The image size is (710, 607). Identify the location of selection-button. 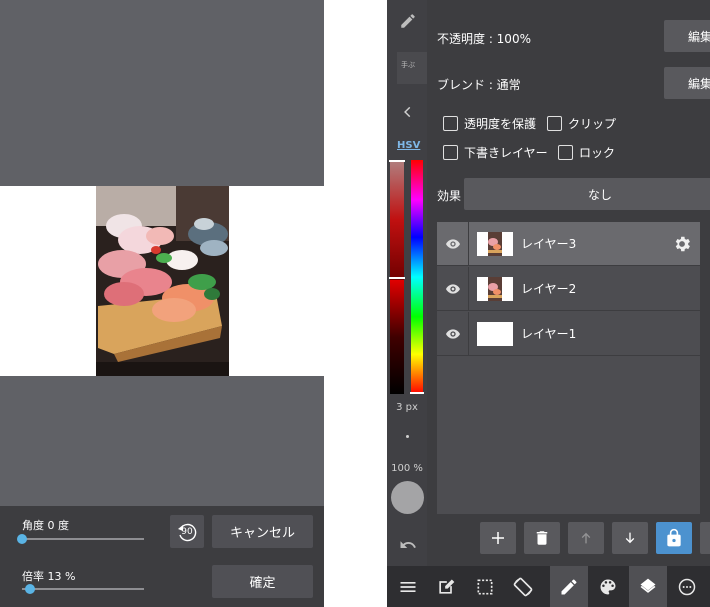
(485, 586).